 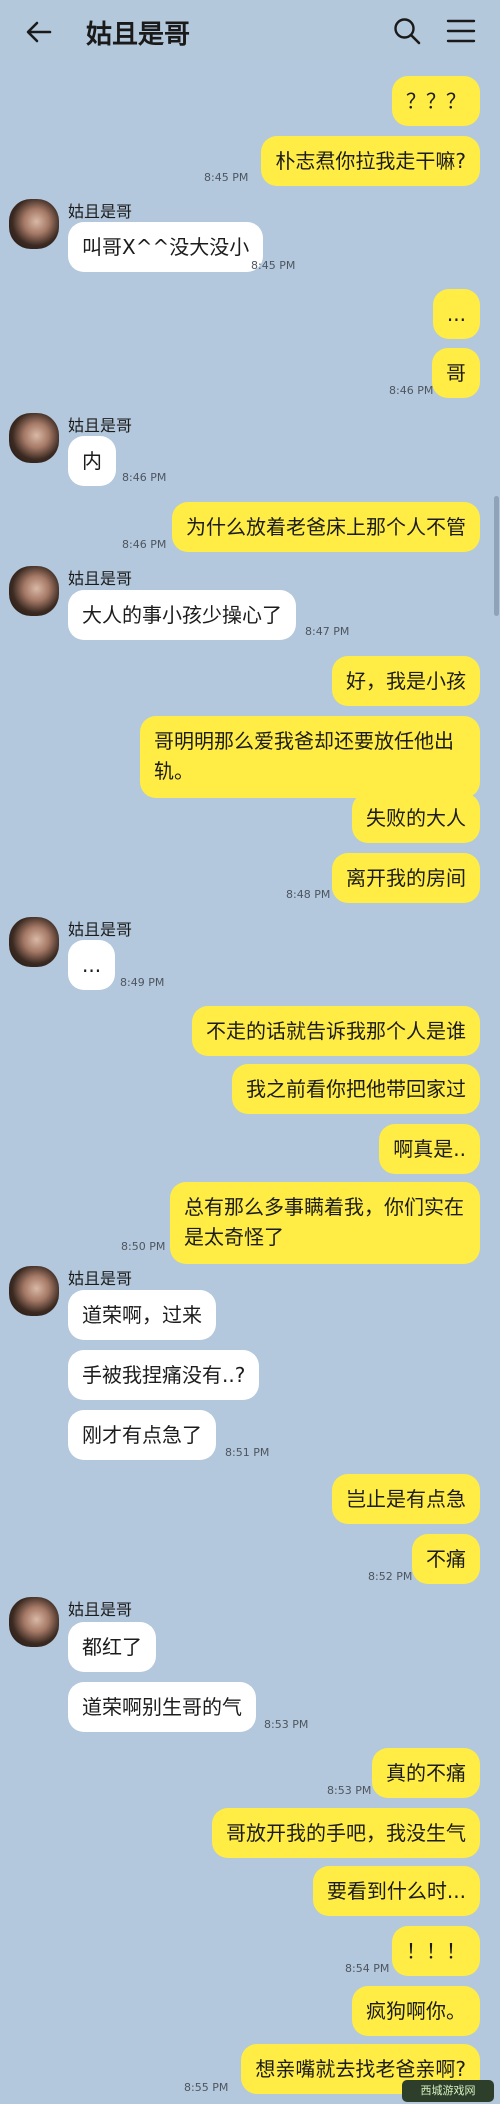 I want to click on message-bubble-sent: 我之前看你把他带回家过, so click(x=356, y=1089).